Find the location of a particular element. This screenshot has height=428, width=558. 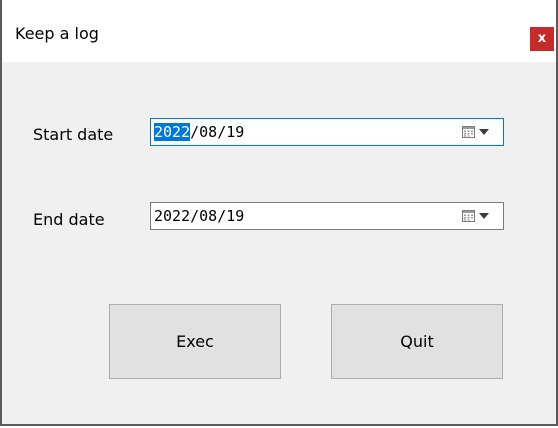

start-date-remaining: /08/19 is located at coordinates (217, 132).